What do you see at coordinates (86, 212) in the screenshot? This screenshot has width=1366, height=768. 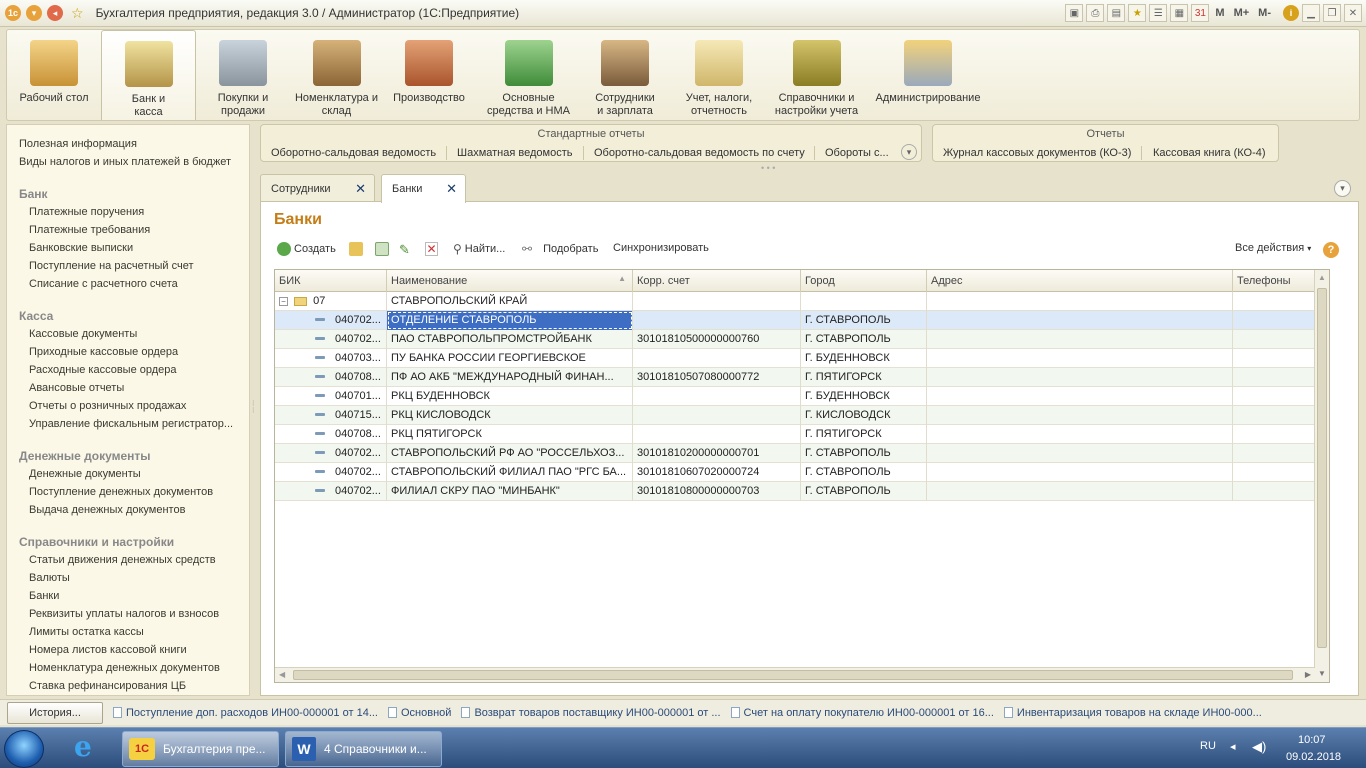 I see `nav-payment-orders: Платежные поручения` at bounding box center [86, 212].